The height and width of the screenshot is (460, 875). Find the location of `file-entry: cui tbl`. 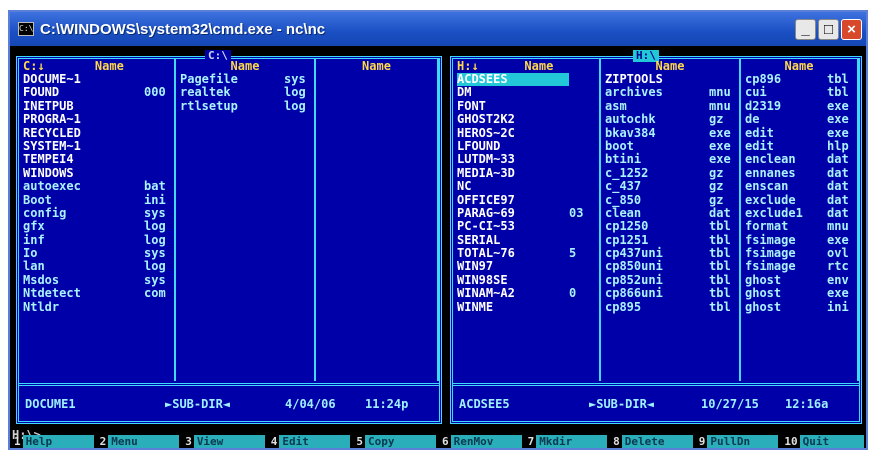

file-entry: cui tbl is located at coordinates (799, 92).